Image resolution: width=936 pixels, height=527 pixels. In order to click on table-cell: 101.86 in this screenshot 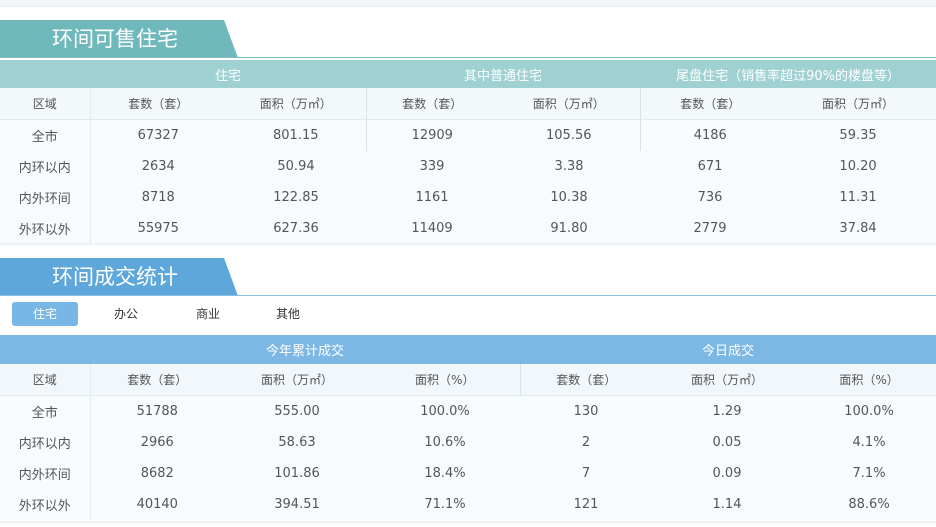, I will do `click(297, 473)`.